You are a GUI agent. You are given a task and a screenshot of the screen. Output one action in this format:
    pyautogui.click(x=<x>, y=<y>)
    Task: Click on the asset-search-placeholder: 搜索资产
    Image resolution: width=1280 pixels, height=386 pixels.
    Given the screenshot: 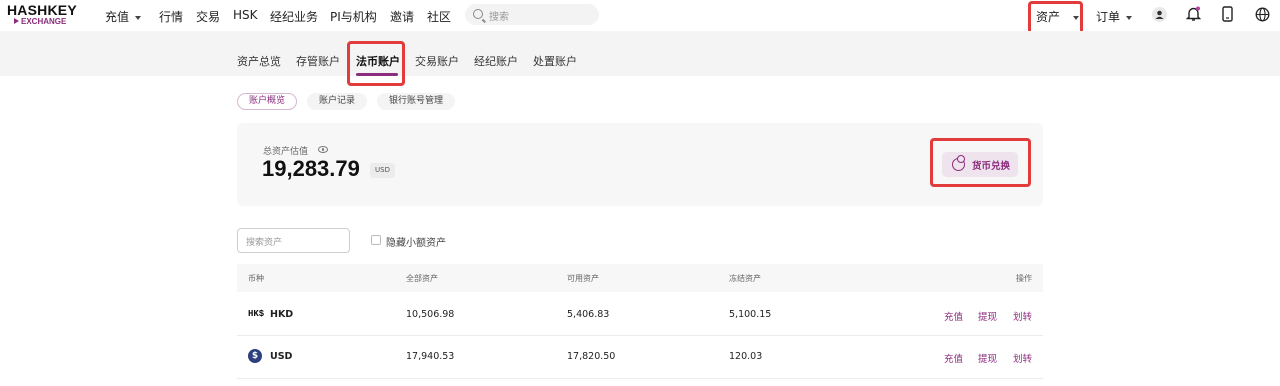 What is the action you would take?
    pyautogui.click(x=264, y=243)
    